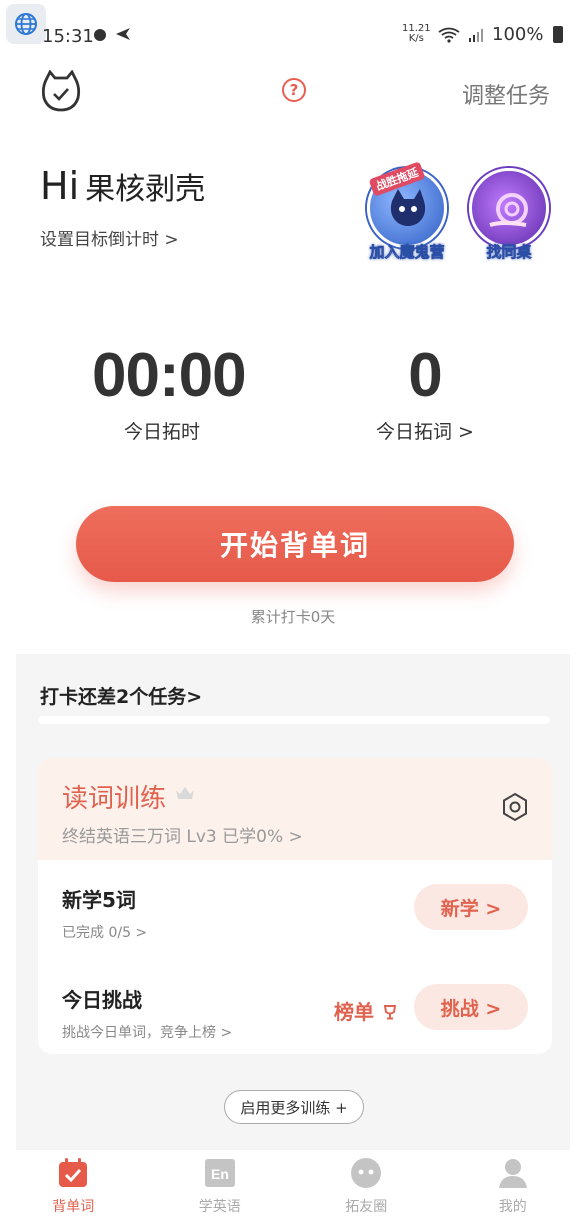 Image resolution: width=586 pixels, height=1220 pixels. What do you see at coordinates (506, 94) in the screenshot?
I see `adjust-task-link: 调整任务` at bounding box center [506, 94].